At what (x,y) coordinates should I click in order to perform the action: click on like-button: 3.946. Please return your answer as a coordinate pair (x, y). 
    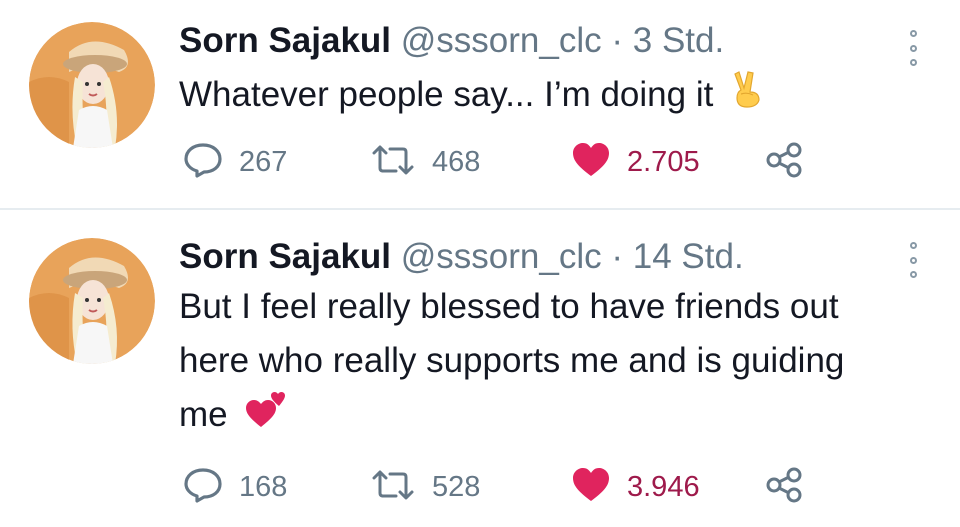
    Looking at the image, I should click on (635, 487).